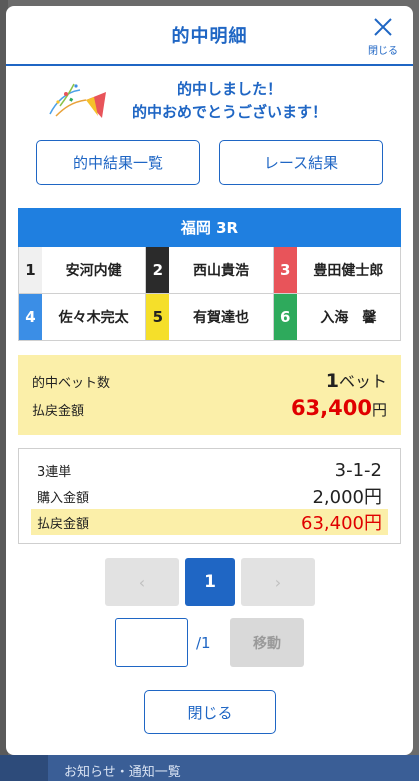  I want to click on runner-number: 1, so click(30, 270).